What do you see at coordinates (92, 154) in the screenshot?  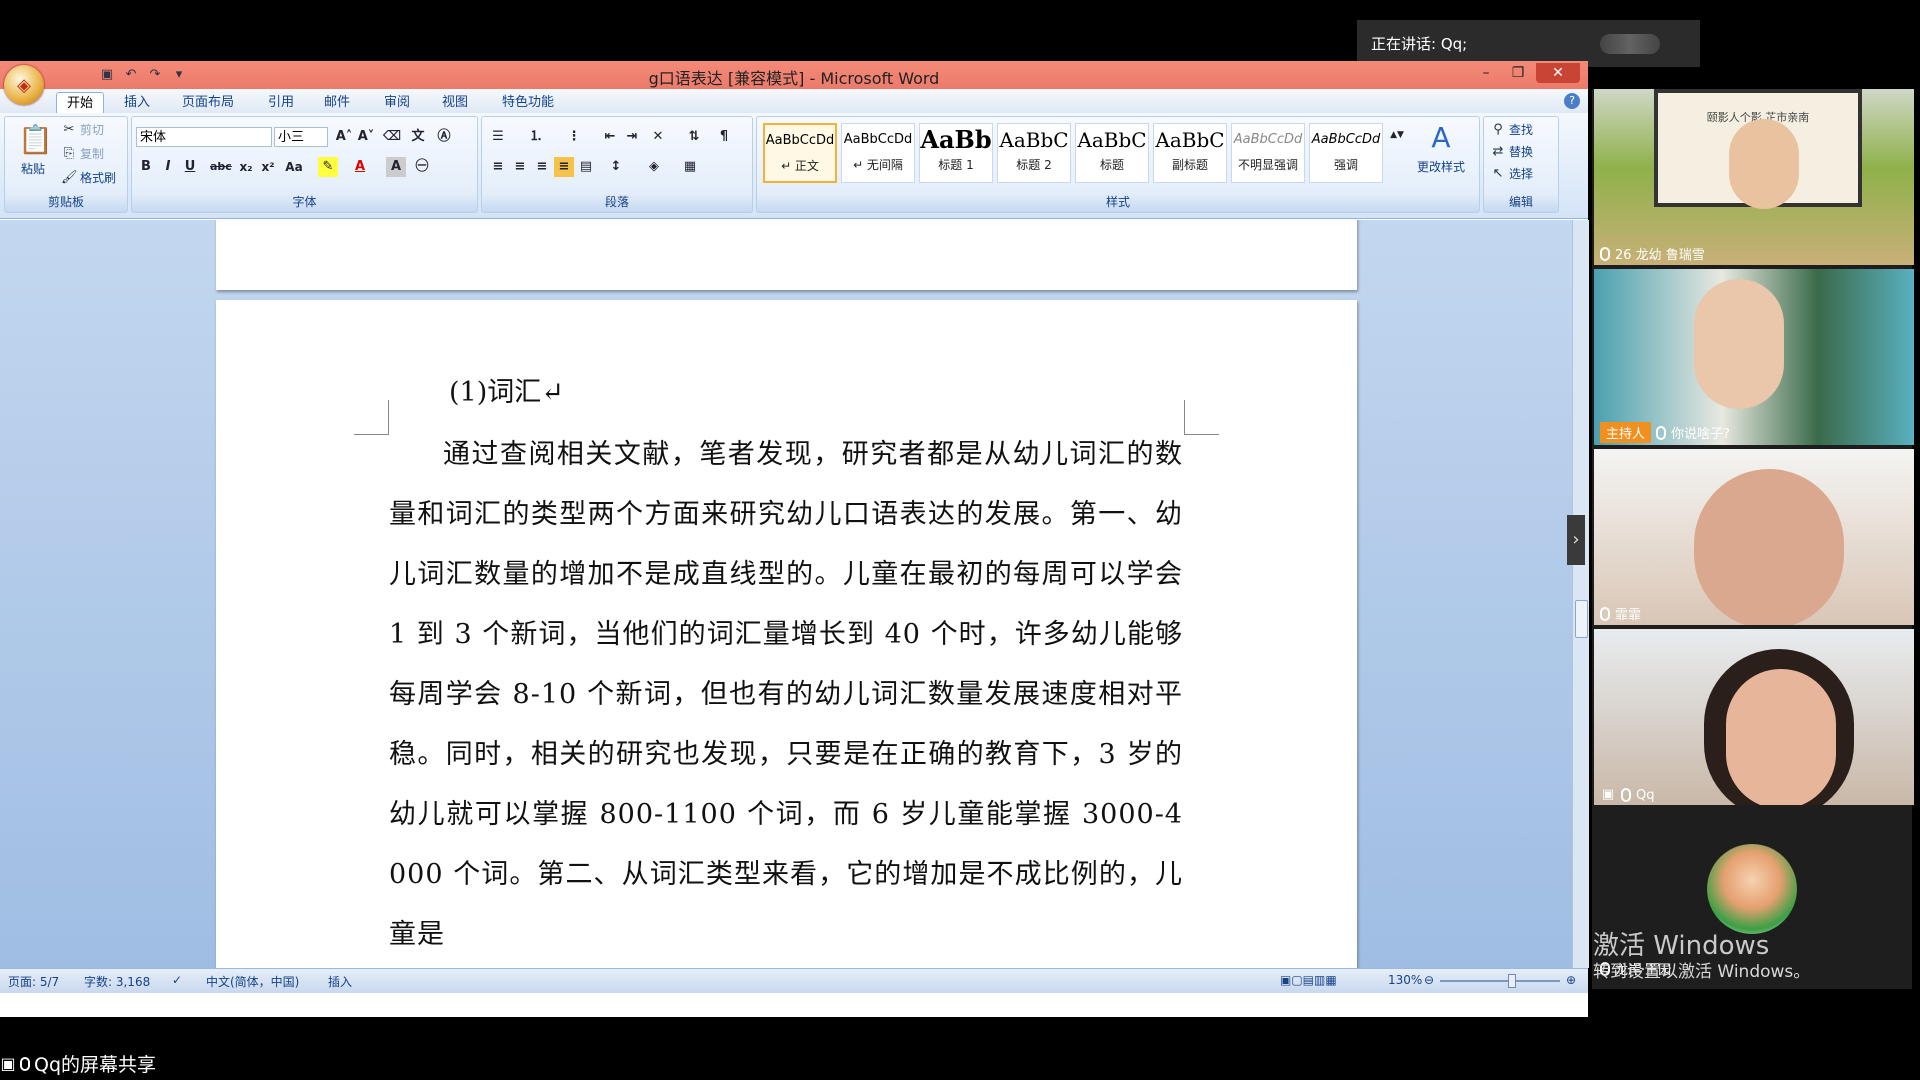 I see `copy-label: 复制` at bounding box center [92, 154].